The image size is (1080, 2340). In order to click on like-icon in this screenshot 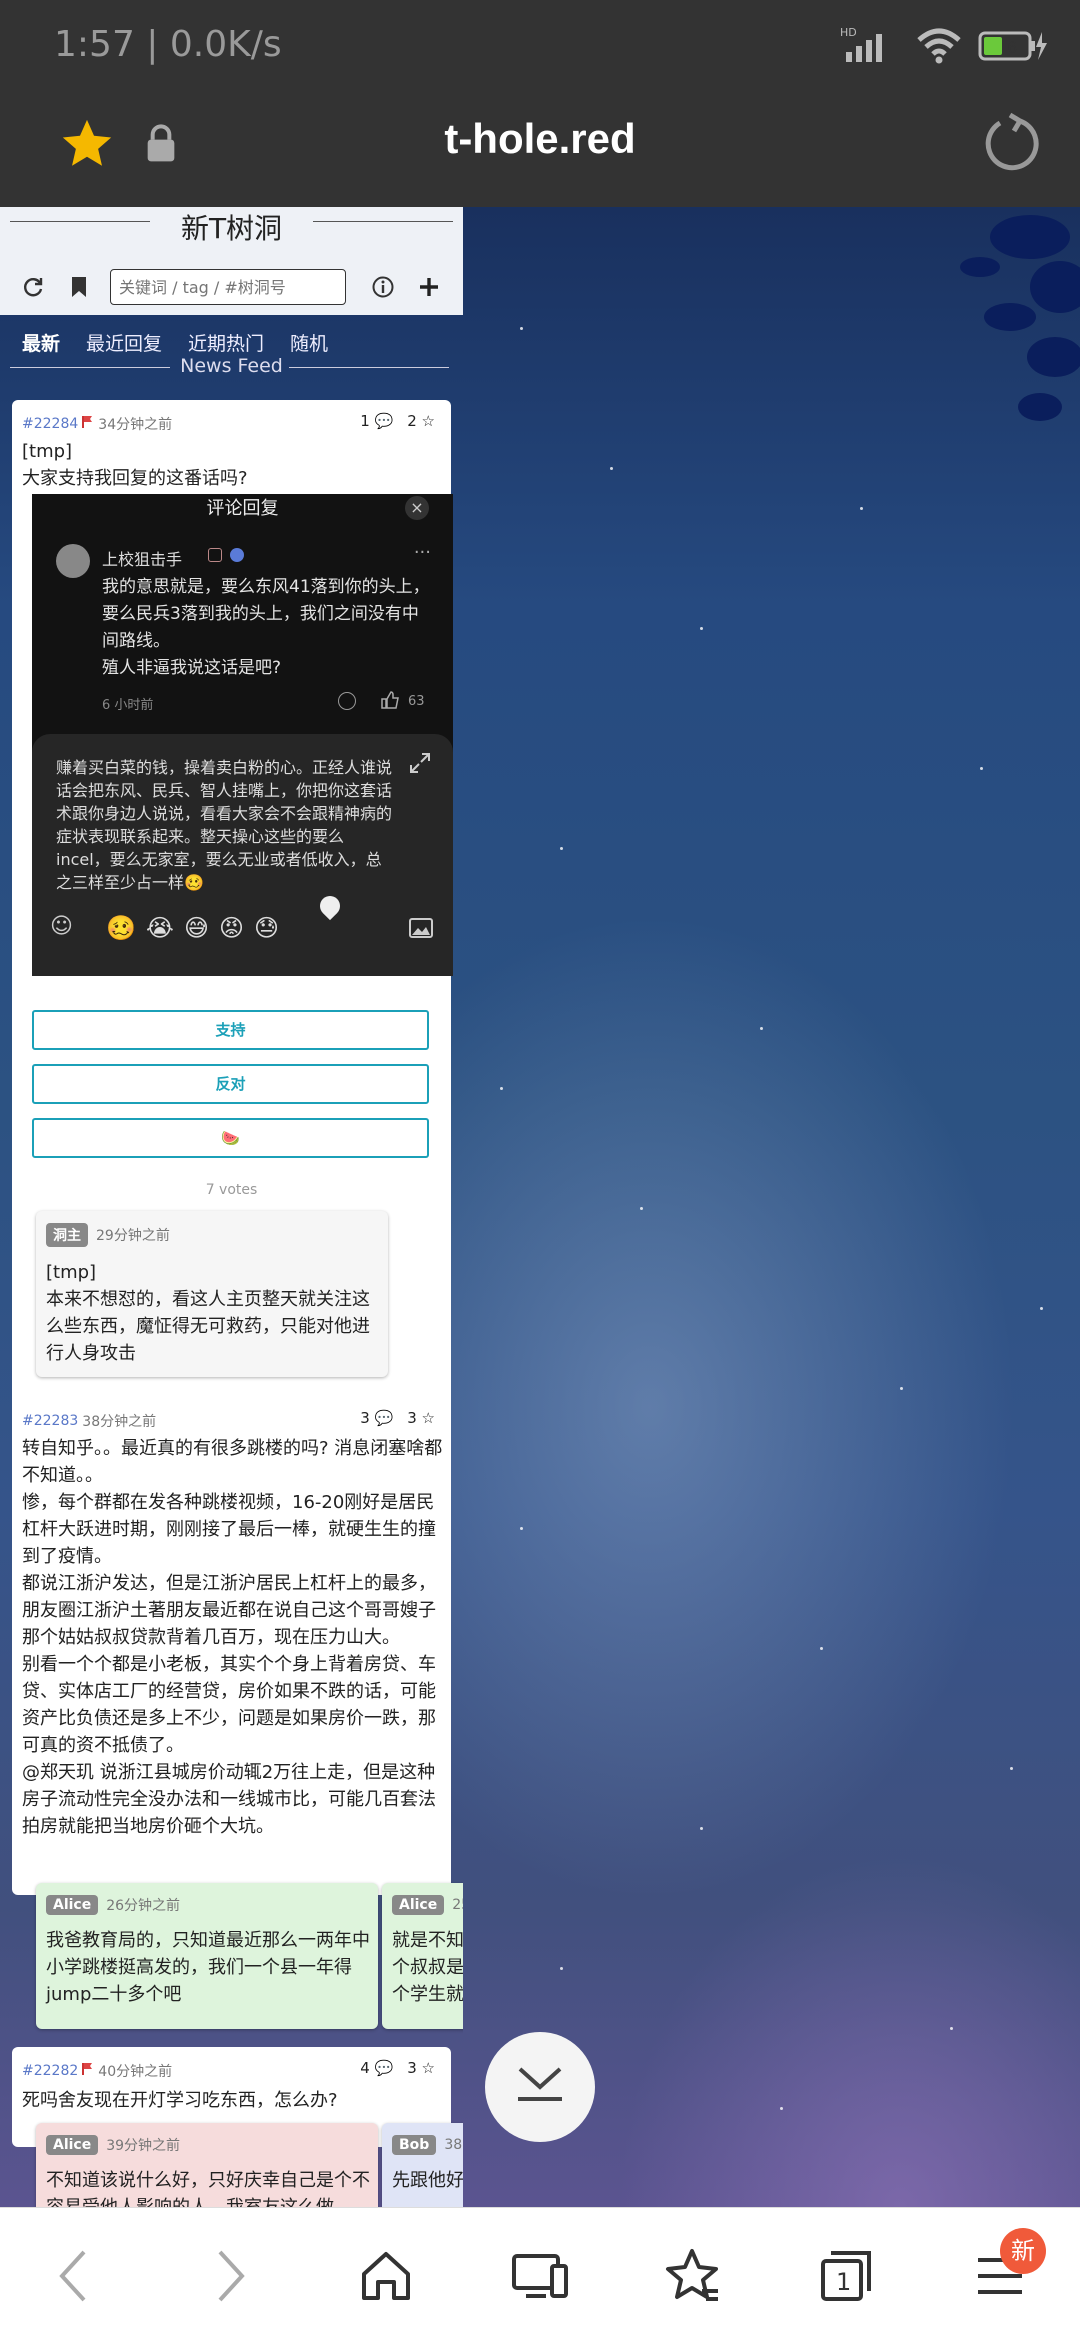, I will do `click(390, 702)`.